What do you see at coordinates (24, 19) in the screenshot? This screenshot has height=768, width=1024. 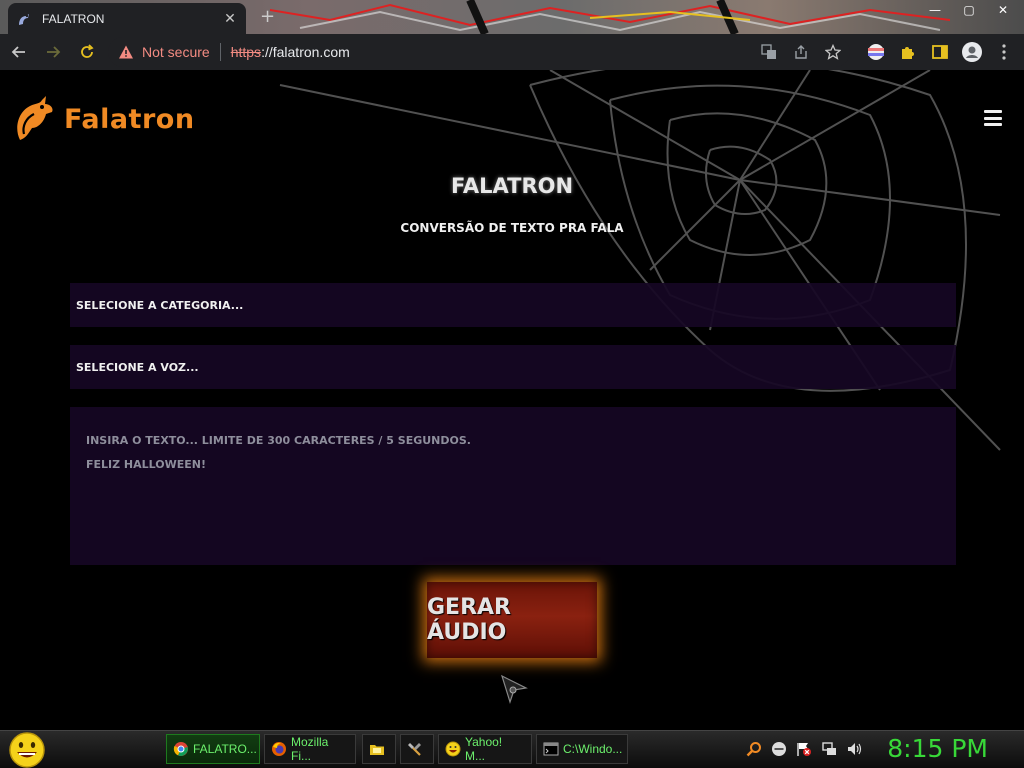 I see `falatron-favicon-icon` at bounding box center [24, 19].